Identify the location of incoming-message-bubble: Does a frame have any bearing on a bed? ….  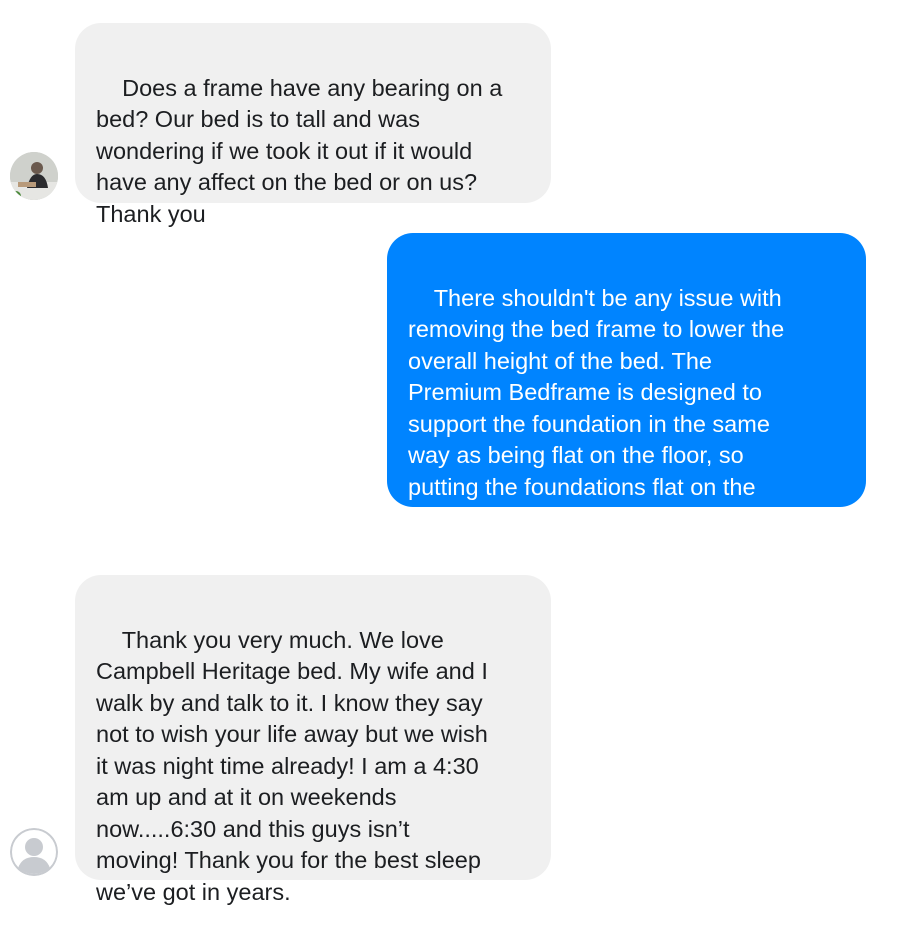
(313, 125).